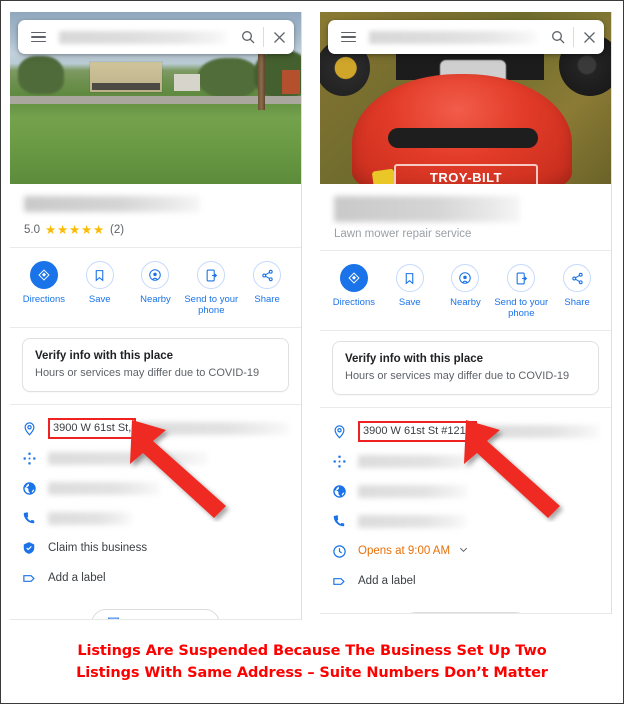 This screenshot has width=624, height=704. I want to click on action-label: Save, so click(409, 302).